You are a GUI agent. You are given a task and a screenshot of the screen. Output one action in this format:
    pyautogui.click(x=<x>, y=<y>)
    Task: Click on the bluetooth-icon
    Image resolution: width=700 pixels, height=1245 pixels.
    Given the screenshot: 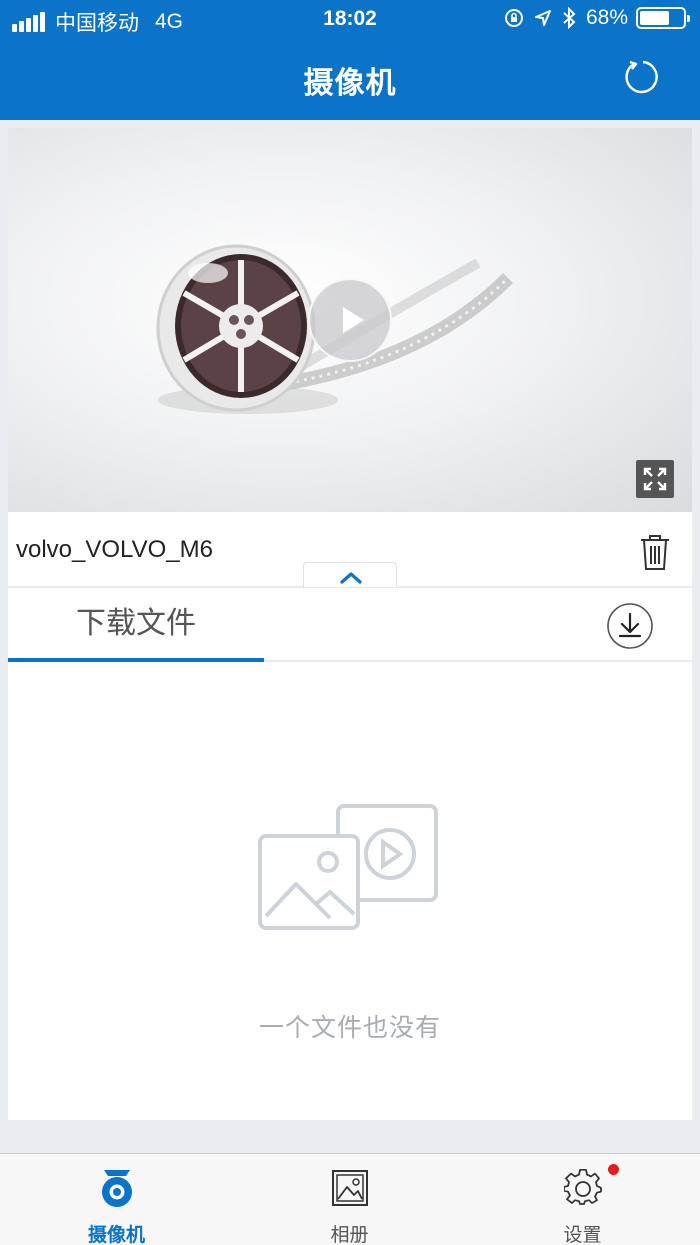 What is the action you would take?
    pyautogui.click(x=569, y=18)
    